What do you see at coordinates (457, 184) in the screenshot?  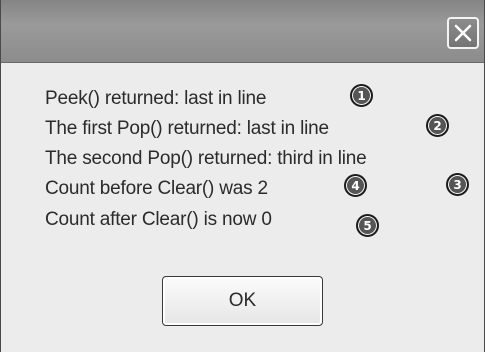 I see `callout-badge-3: 3` at bounding box center [457, 184].